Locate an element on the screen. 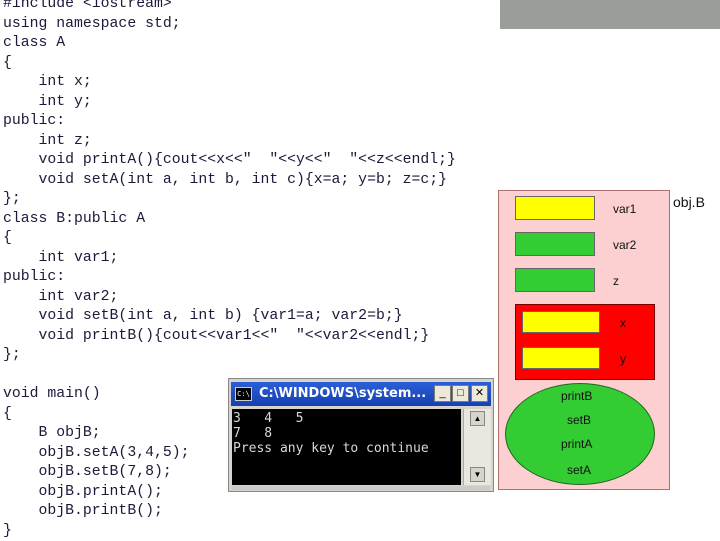 Image resolution: width=720 pixels, height=541 pixels. var1-label: var1 is located at coordinates (624, 209).